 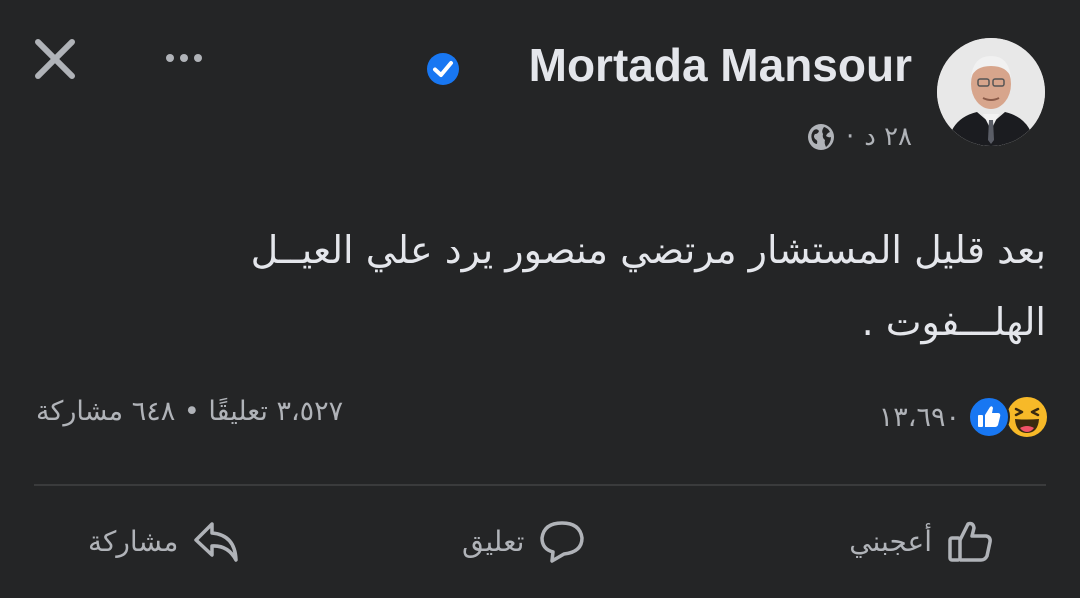 What do you see at coordinates (953, 322) in the screenshot?
I see `post-text-line-2: الهلـــفوت .` at bounding box center [953, 322].